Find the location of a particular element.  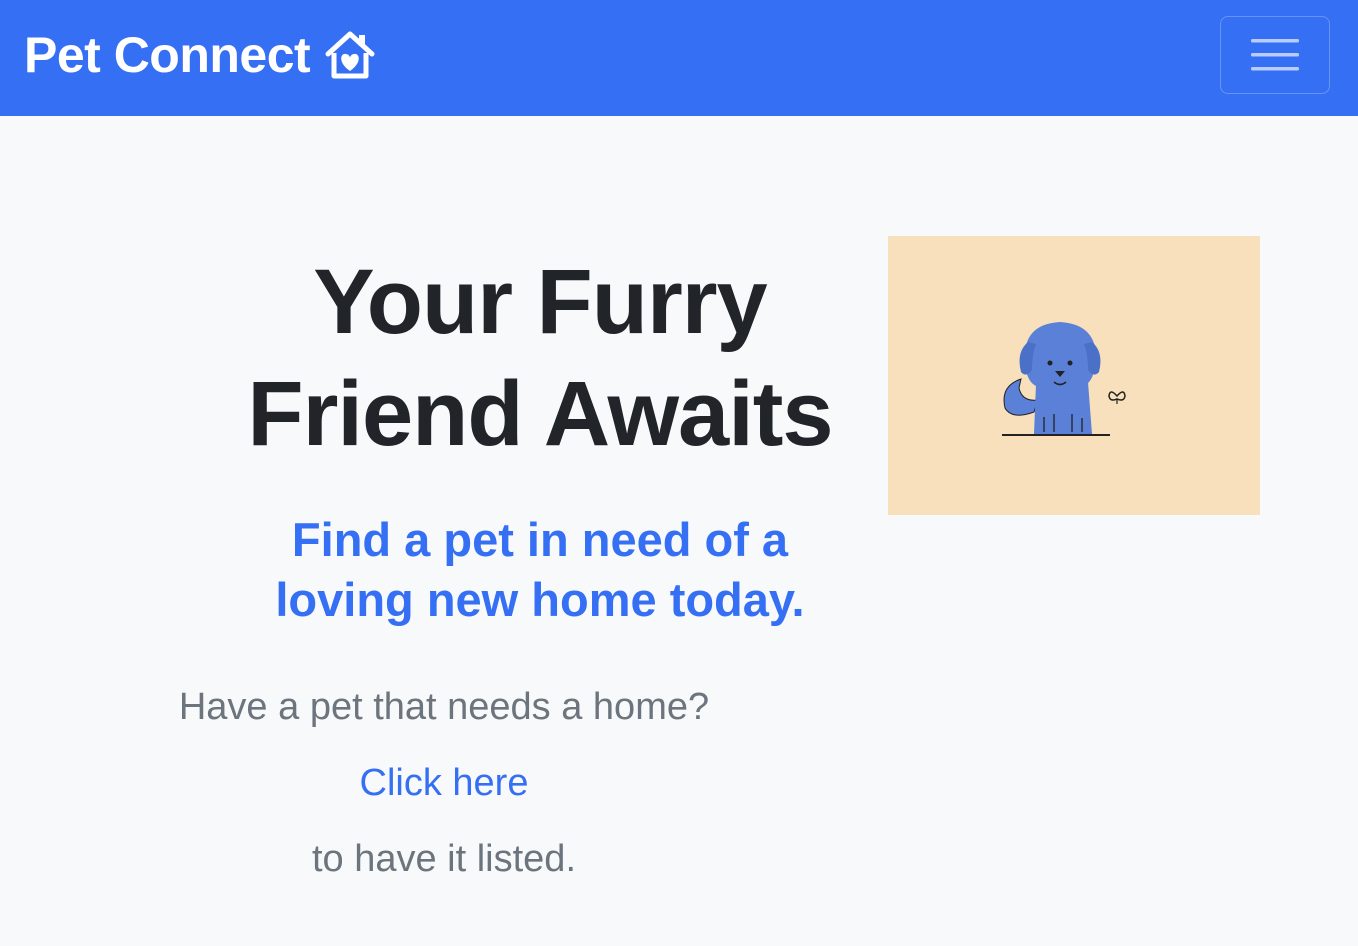

click-here-link: Click here is located at coordinates (444, 783).